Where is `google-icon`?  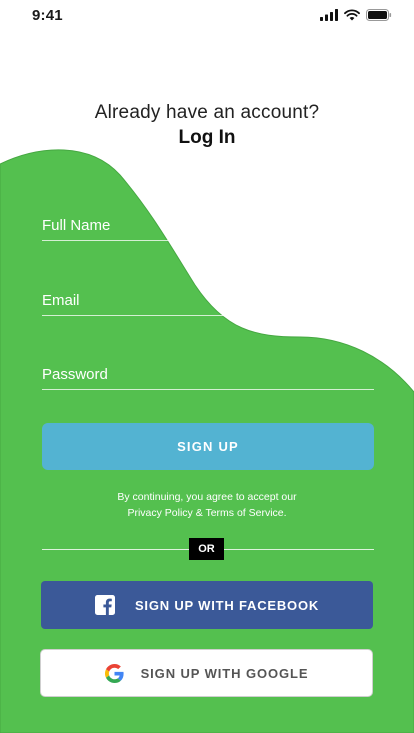
google-icon is located at coordinates (115, 673).